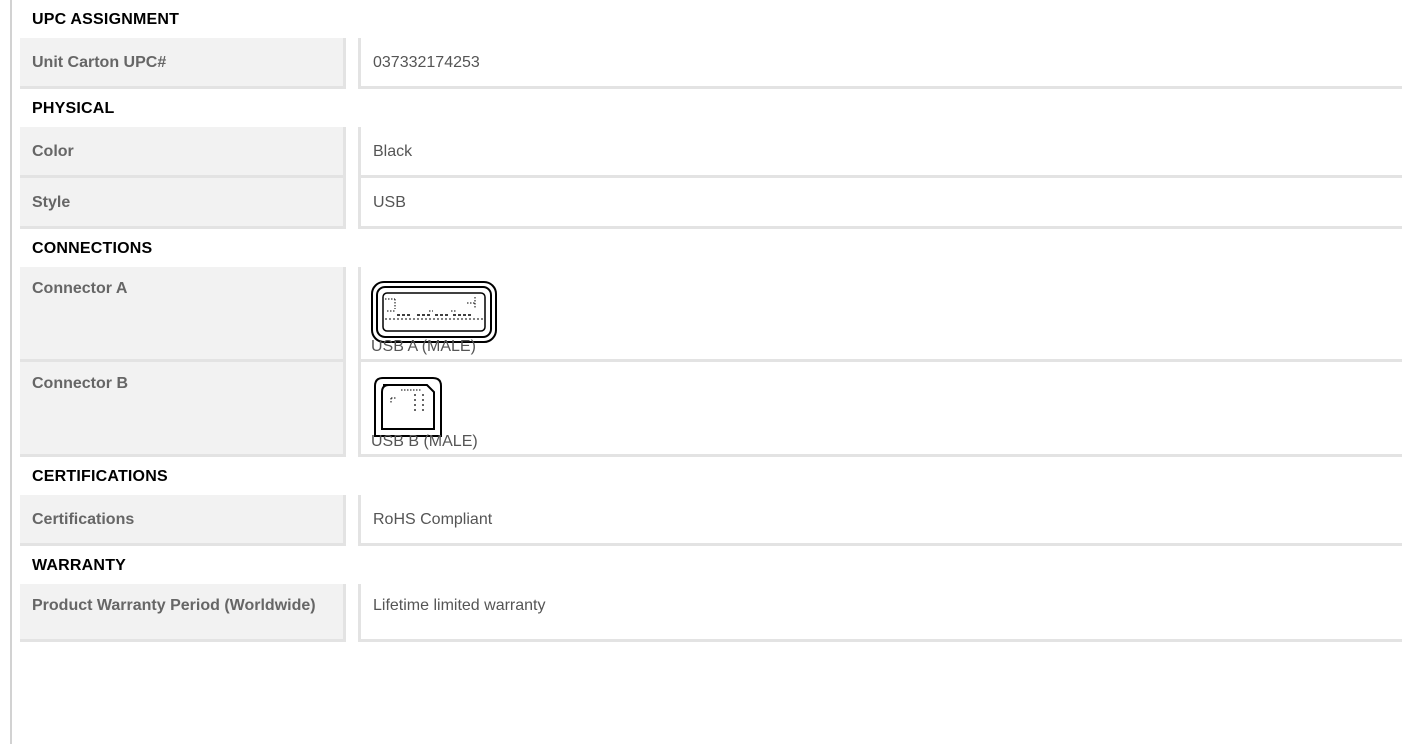  I want to click on spec-label: Connector A, so click(183, 314).